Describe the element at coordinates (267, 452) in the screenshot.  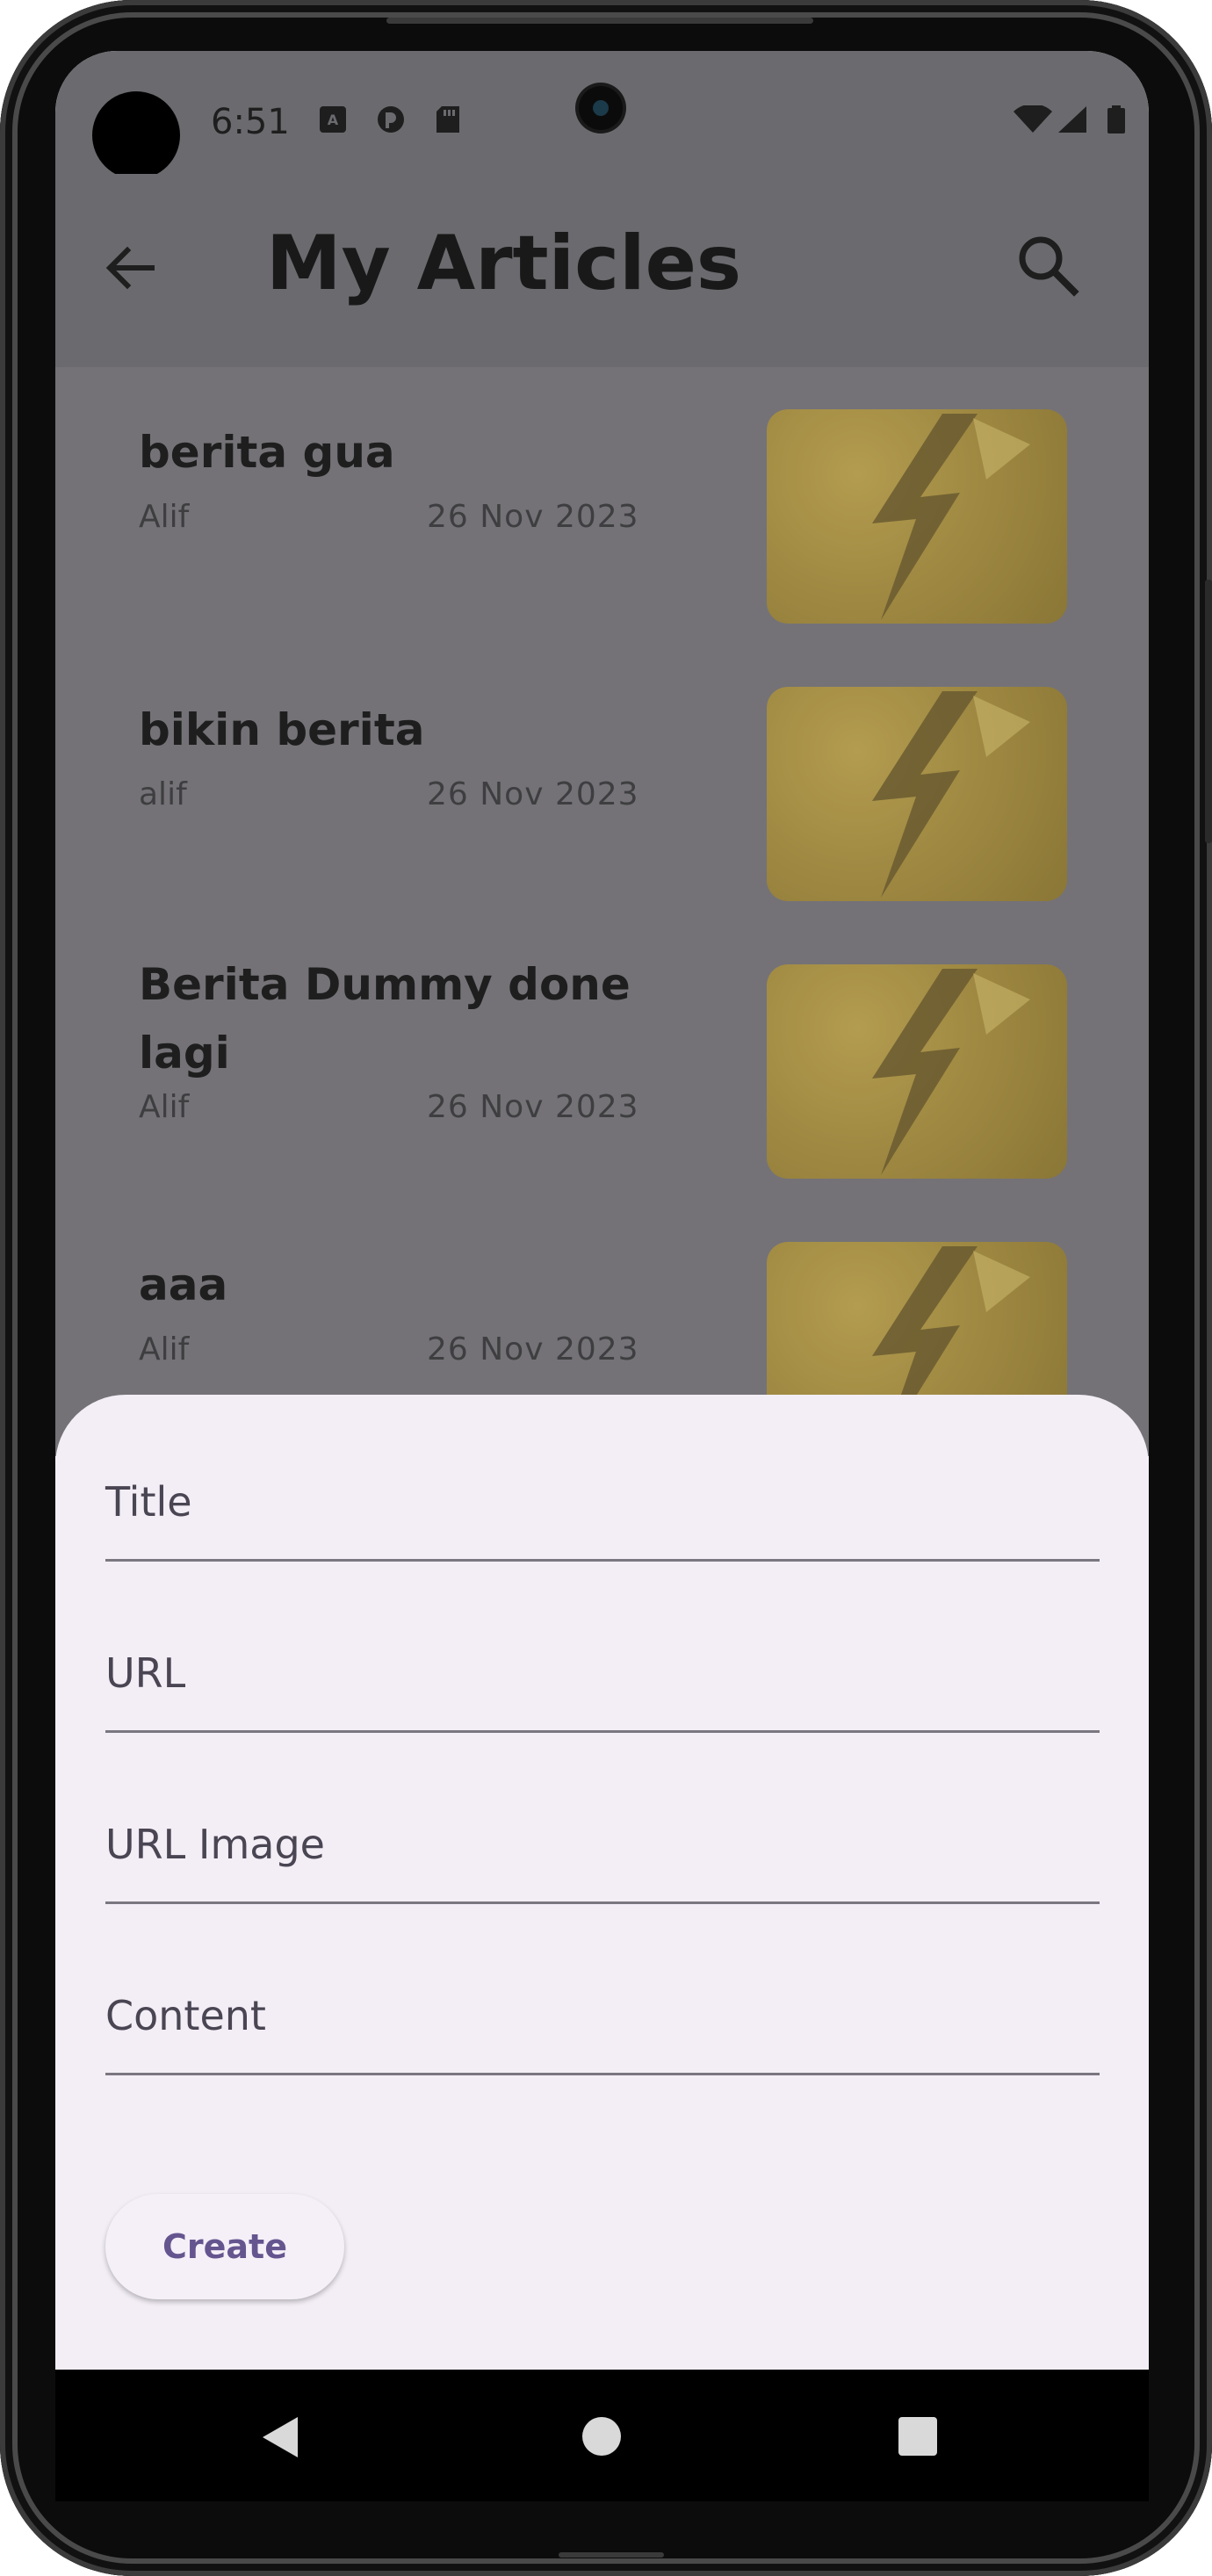
I see `article-title: berita gua` at that location.